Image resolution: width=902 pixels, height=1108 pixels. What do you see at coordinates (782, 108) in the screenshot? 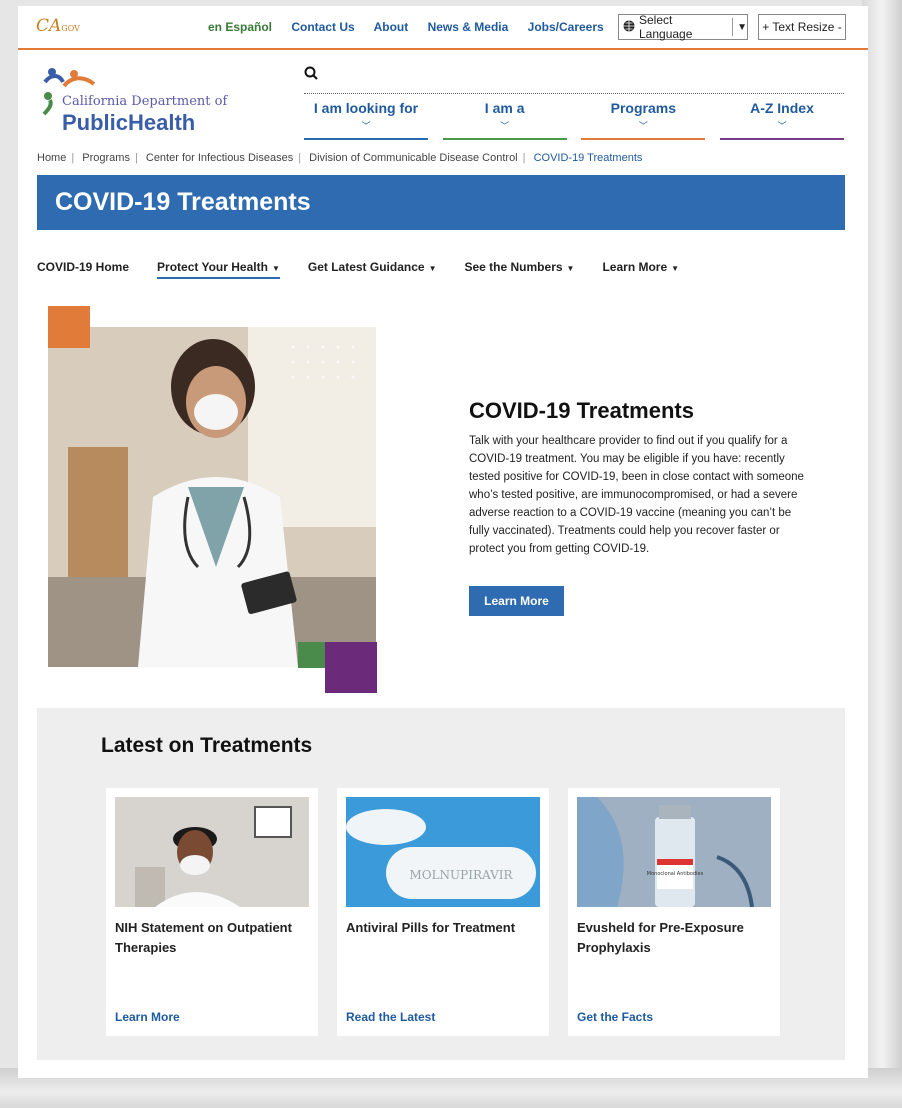
I see `nav-label: A-Z Index` at bounding box center [782, 108].